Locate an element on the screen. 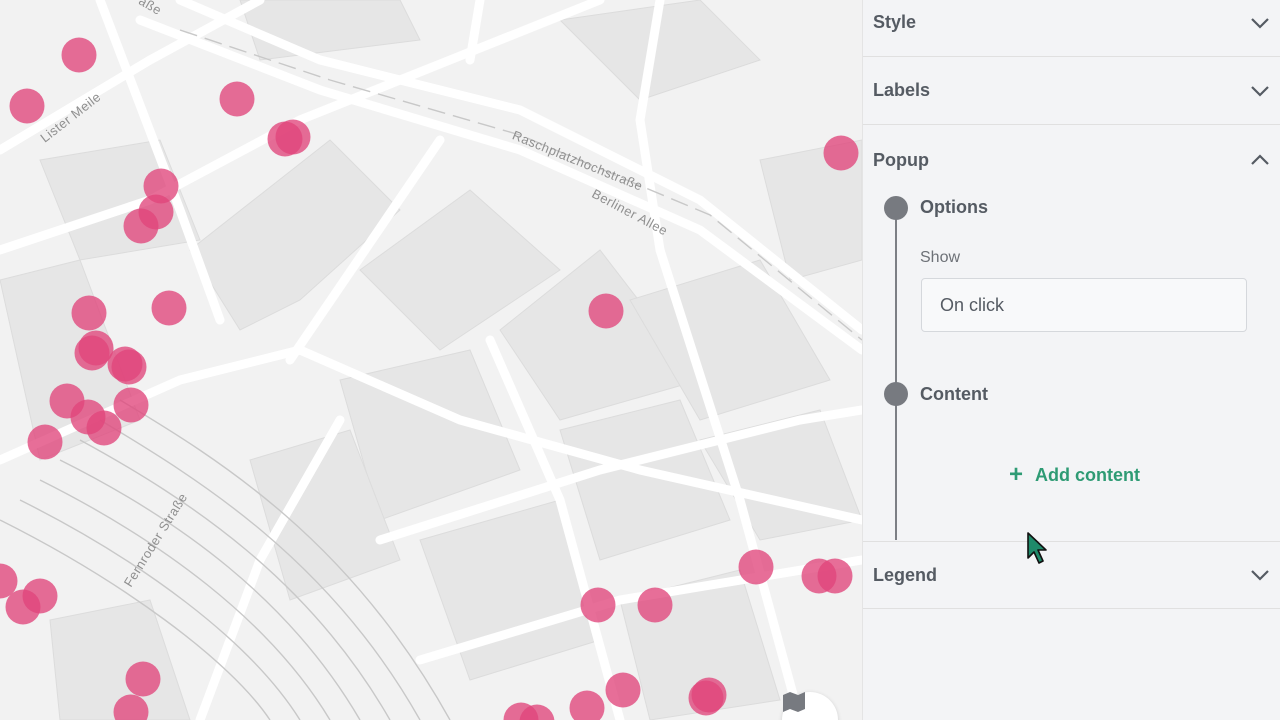 The image size is (1280, 720). section-legend-header: Legend is located at coordinates (1071, 575).